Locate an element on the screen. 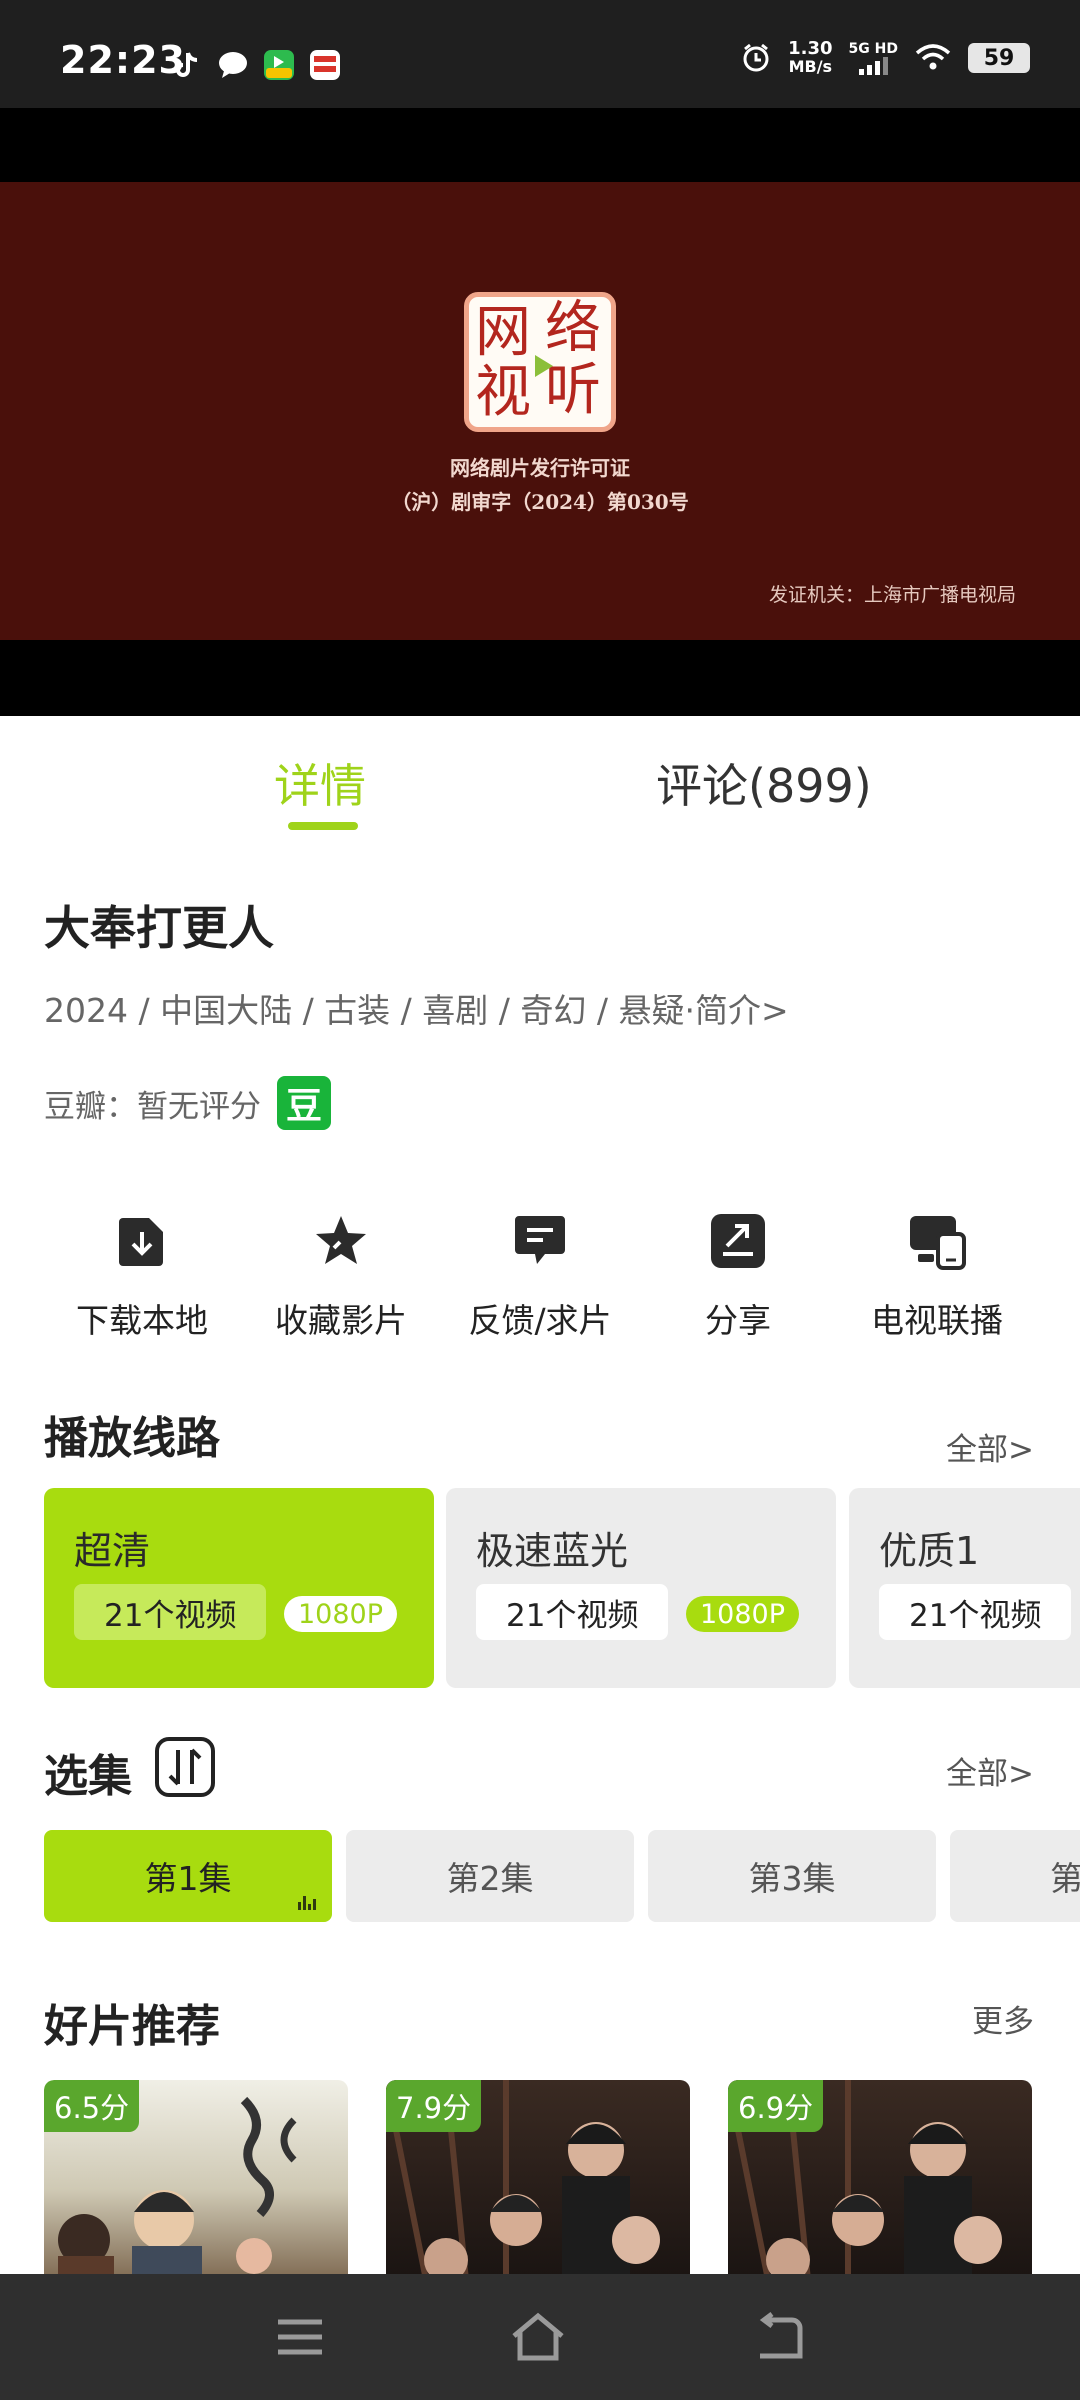  episodes-title: 选集 is located at coordinates (88, 1776).